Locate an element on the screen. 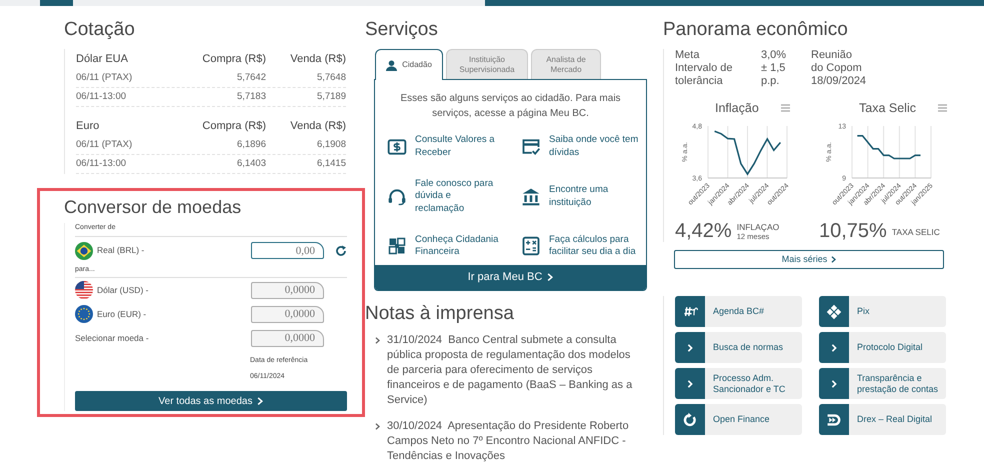 This screenshot has width=984, height=469. currency-name: Dólar EUA is located at coordinates (102, 59).